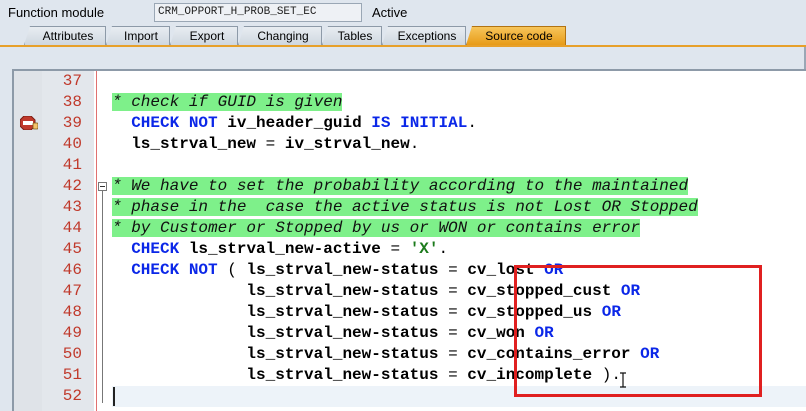 The width and height of the screenshot is (806, 411). Describe the element at coordinates (403, 46) in the screenshot. I see `tab-underline` at that location.